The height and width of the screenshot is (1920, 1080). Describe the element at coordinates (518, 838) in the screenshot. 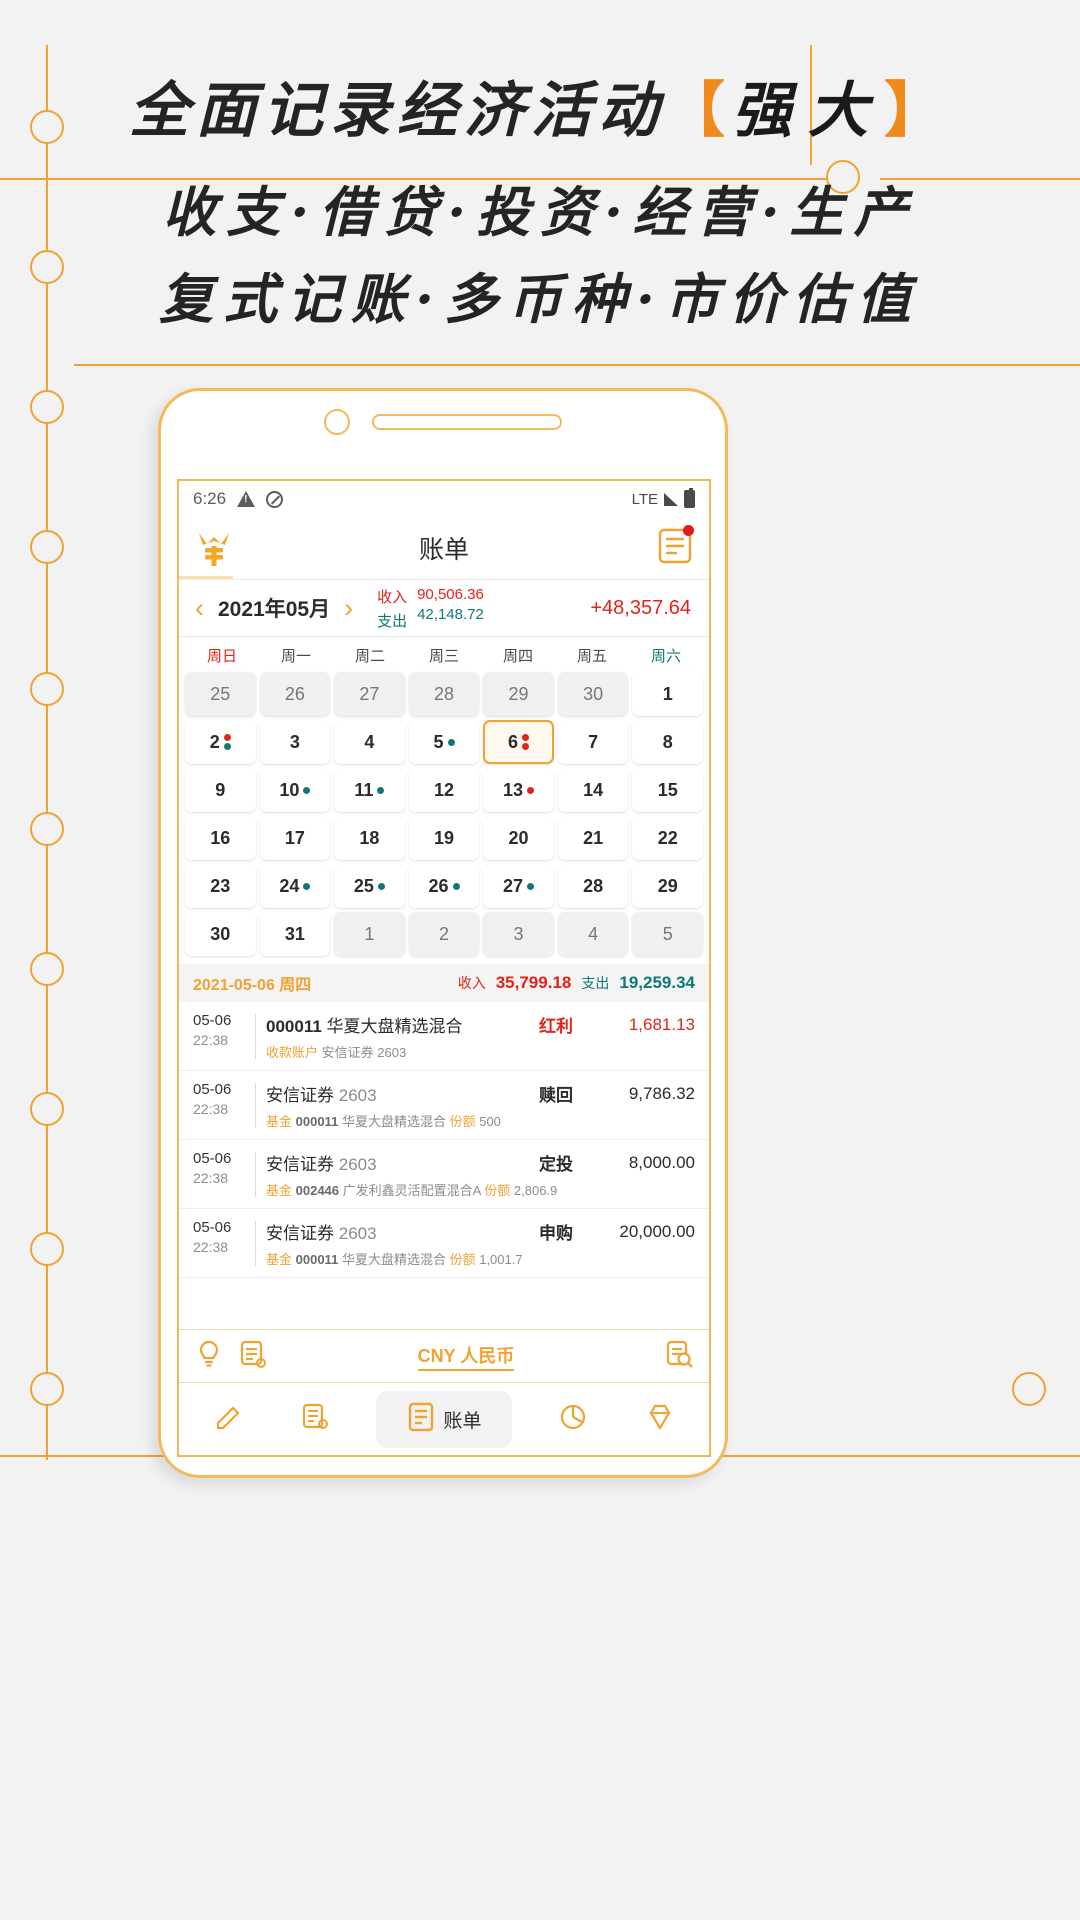

I see `calendar-day-cell: 20` at that location.